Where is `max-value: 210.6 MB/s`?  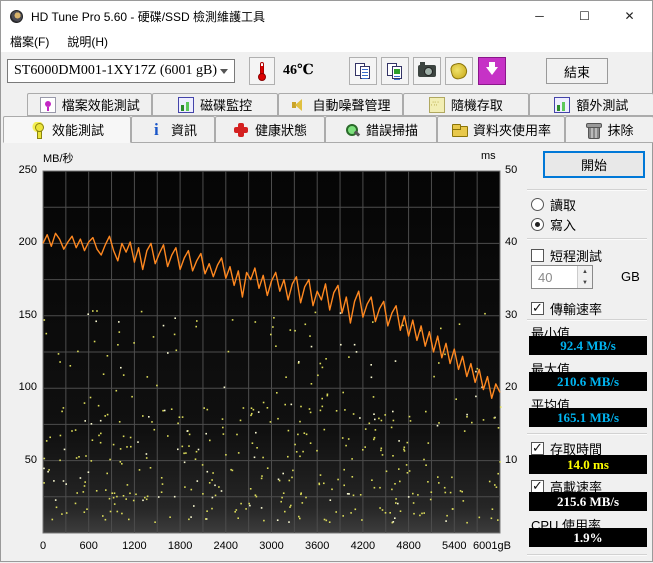
max-value: 210.6 MB/s is located at coordinates (588, 381).